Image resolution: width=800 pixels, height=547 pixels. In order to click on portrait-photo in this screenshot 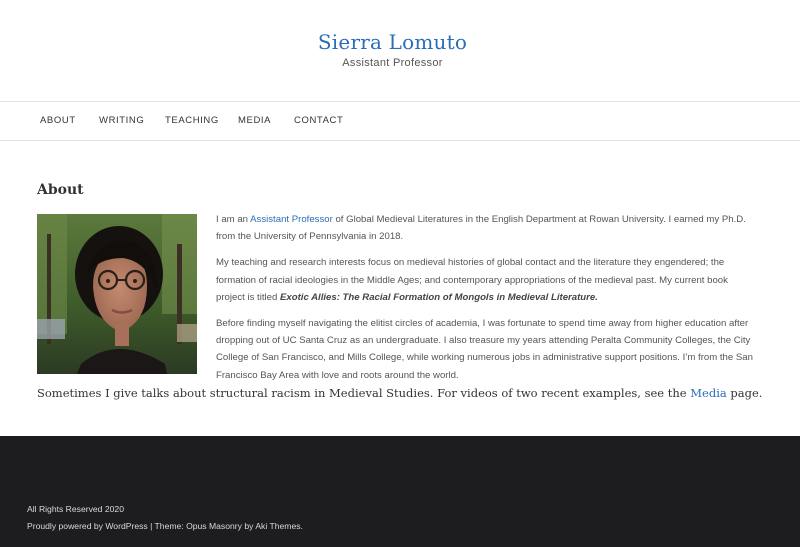, I will do `click(117, 294)`.